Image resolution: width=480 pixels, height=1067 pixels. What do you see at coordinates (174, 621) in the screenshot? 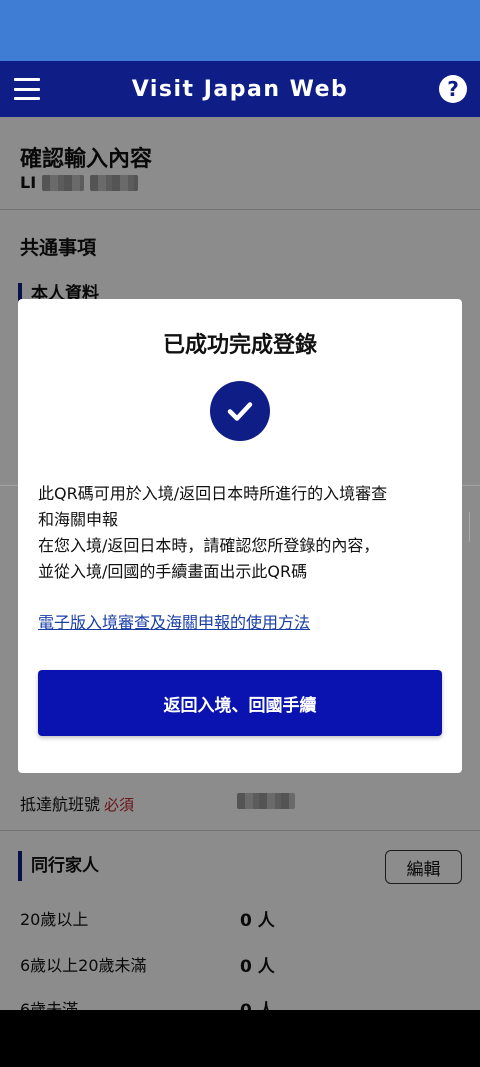
I see `usage-guide-link: 電子版入境審查及海關申報的使用方法` at bounding box center [174, 621].